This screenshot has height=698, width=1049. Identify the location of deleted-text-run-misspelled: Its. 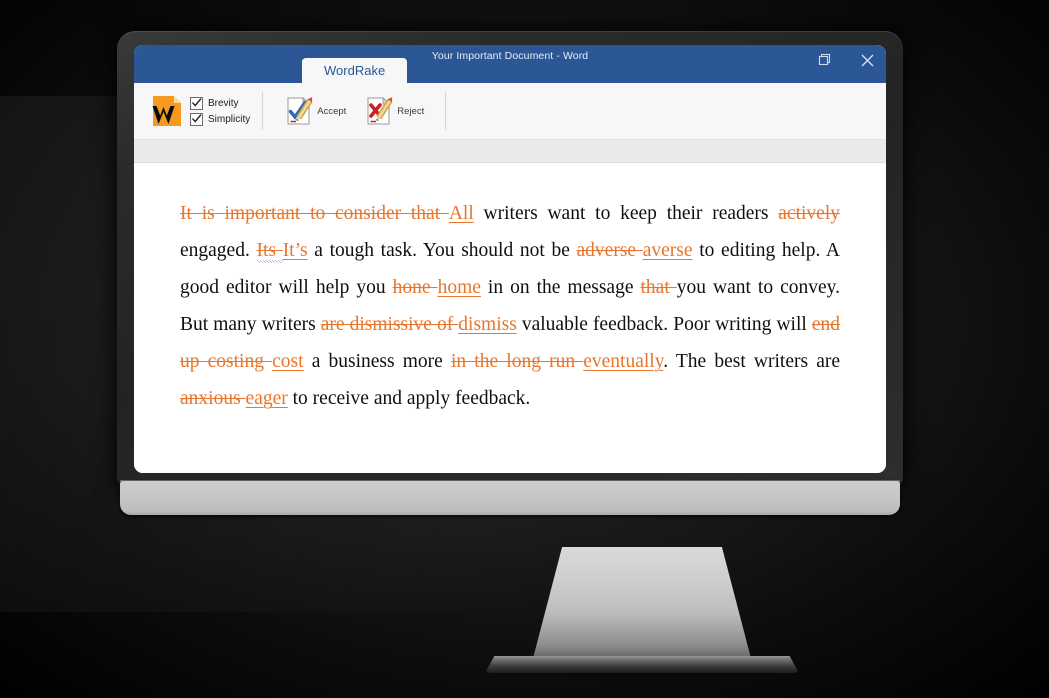
(269, 251).